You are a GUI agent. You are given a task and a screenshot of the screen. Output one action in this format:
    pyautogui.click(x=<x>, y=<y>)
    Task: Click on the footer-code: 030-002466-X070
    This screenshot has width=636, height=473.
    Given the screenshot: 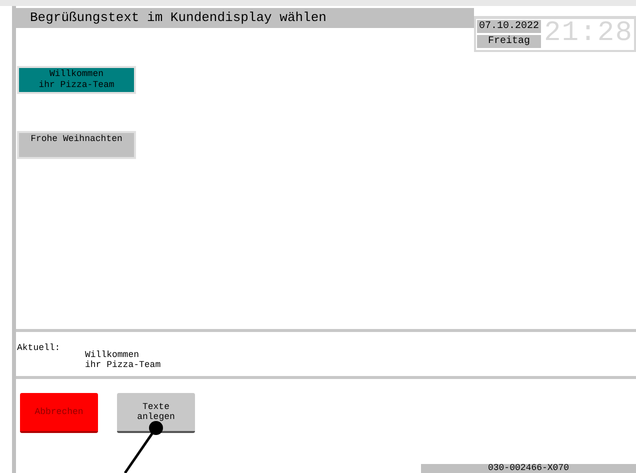 What is the action you would take?
    pyautogui.click(x=528, y=468)
    